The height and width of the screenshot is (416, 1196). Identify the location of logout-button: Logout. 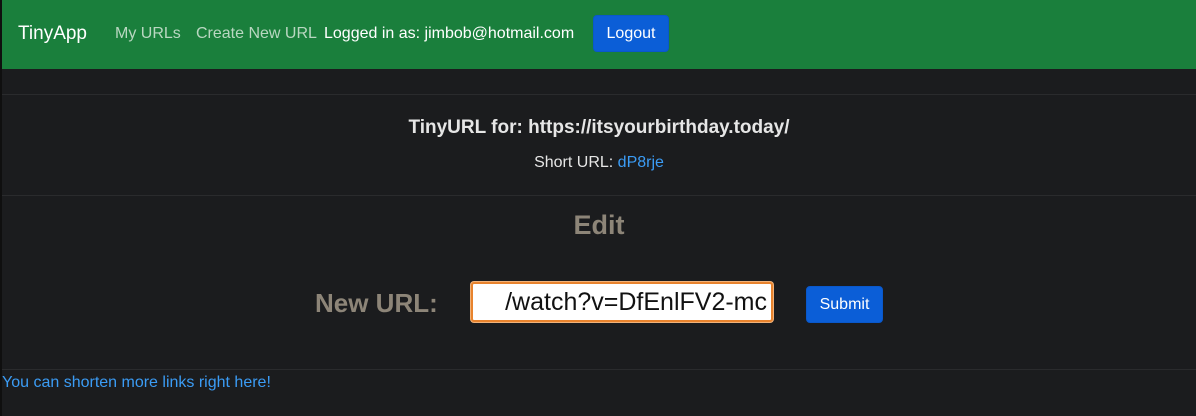
(631, 33).